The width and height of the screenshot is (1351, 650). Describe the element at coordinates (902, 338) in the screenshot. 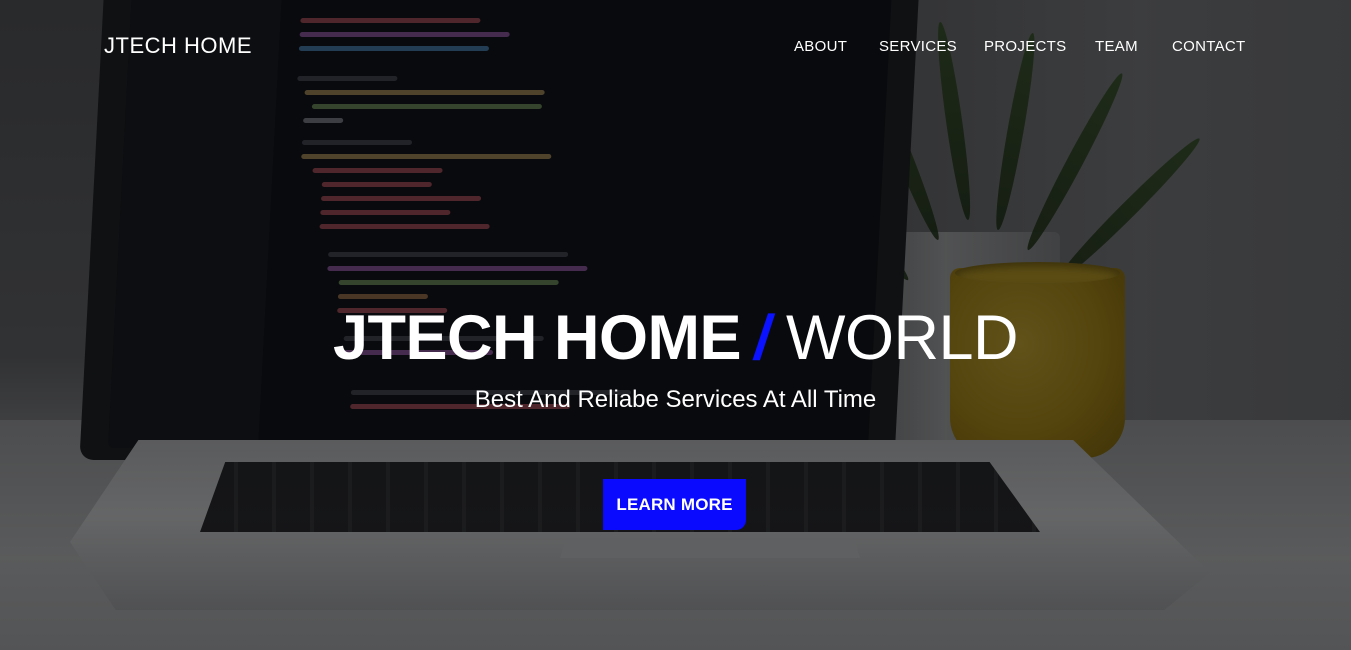

I see `hero-title-light: WORLD` at that location.